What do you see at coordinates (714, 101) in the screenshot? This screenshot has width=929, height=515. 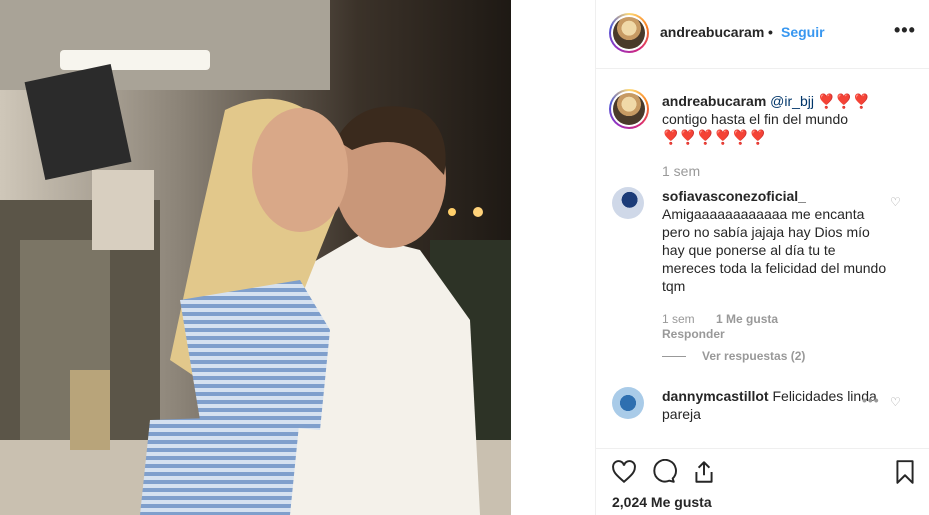 I see `caption-username: andreabucaram` at bounding box center [714, 101].